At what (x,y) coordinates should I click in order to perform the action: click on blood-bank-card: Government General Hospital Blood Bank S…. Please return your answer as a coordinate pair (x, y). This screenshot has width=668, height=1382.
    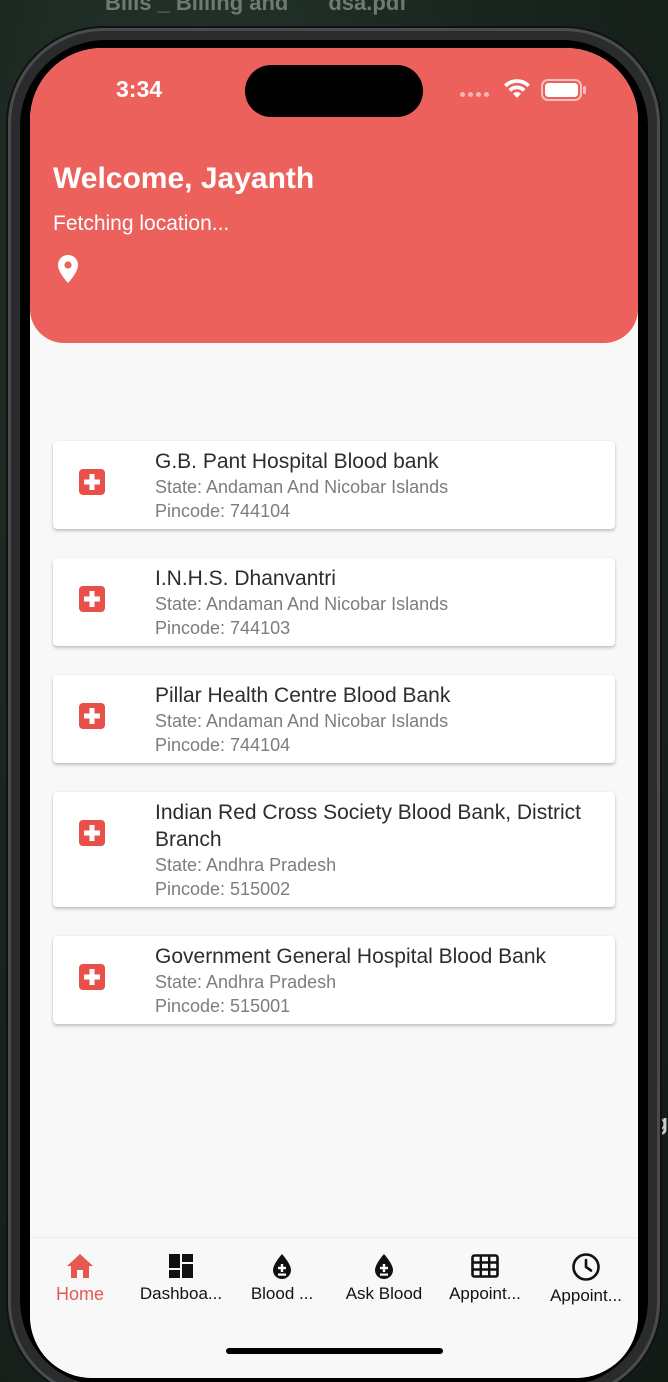
    Looking at the image, I should click on (334, 980).